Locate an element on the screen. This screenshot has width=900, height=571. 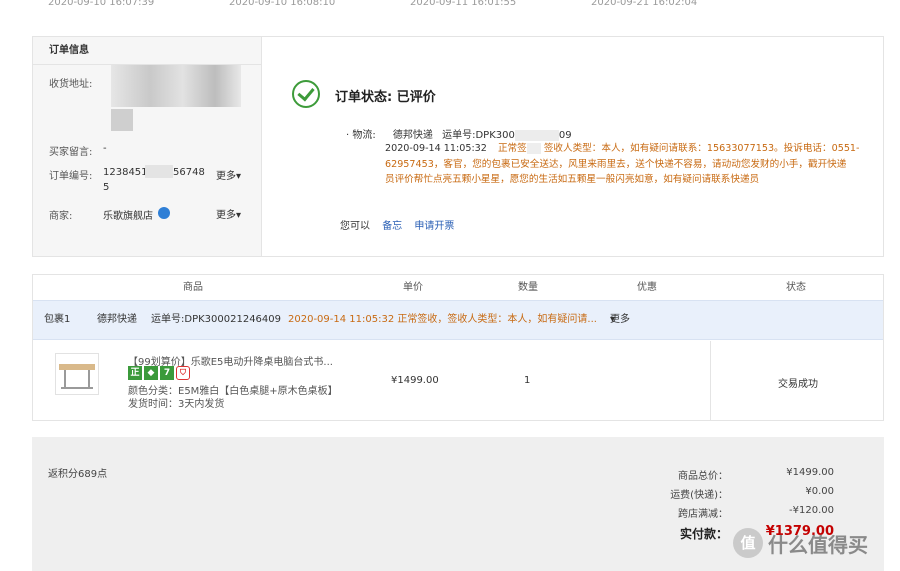
summary-discount-value: -¥120.00 is located at coordinates (811, 510).